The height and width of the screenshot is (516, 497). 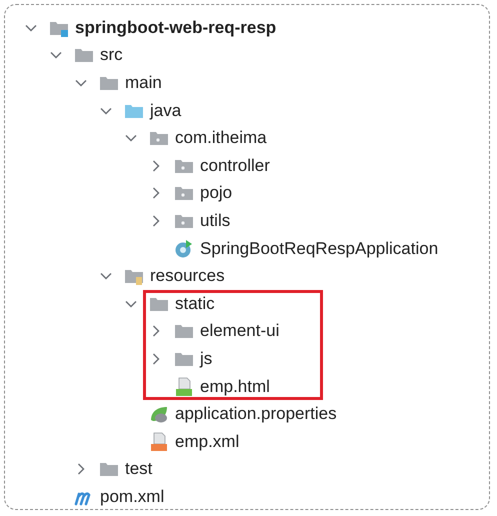 I want to click on tree-item-label: resources, so click(x=187, y=276).